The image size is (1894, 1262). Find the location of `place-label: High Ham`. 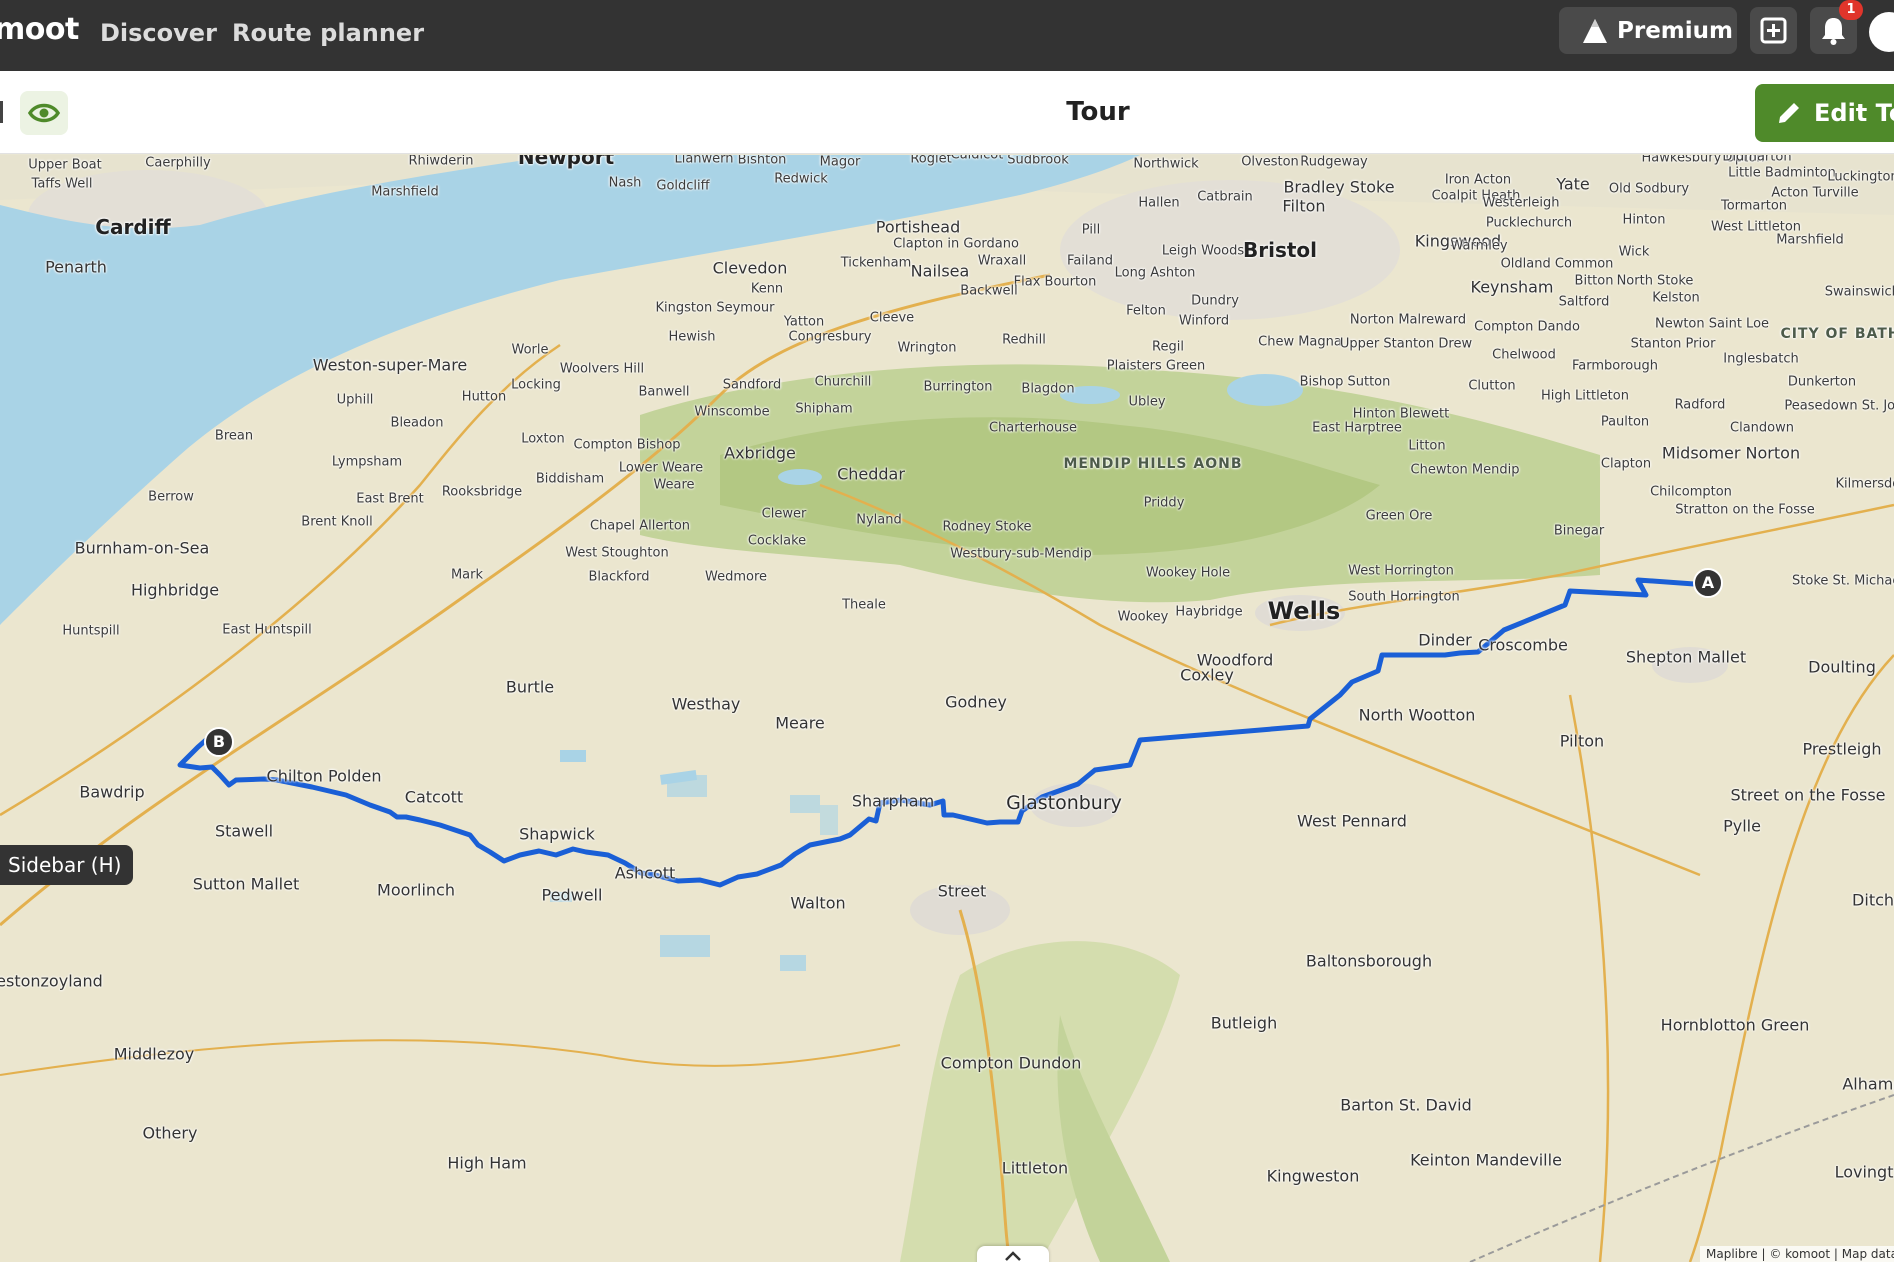

place-label: High Ham is located at coordinates (487, 1163).